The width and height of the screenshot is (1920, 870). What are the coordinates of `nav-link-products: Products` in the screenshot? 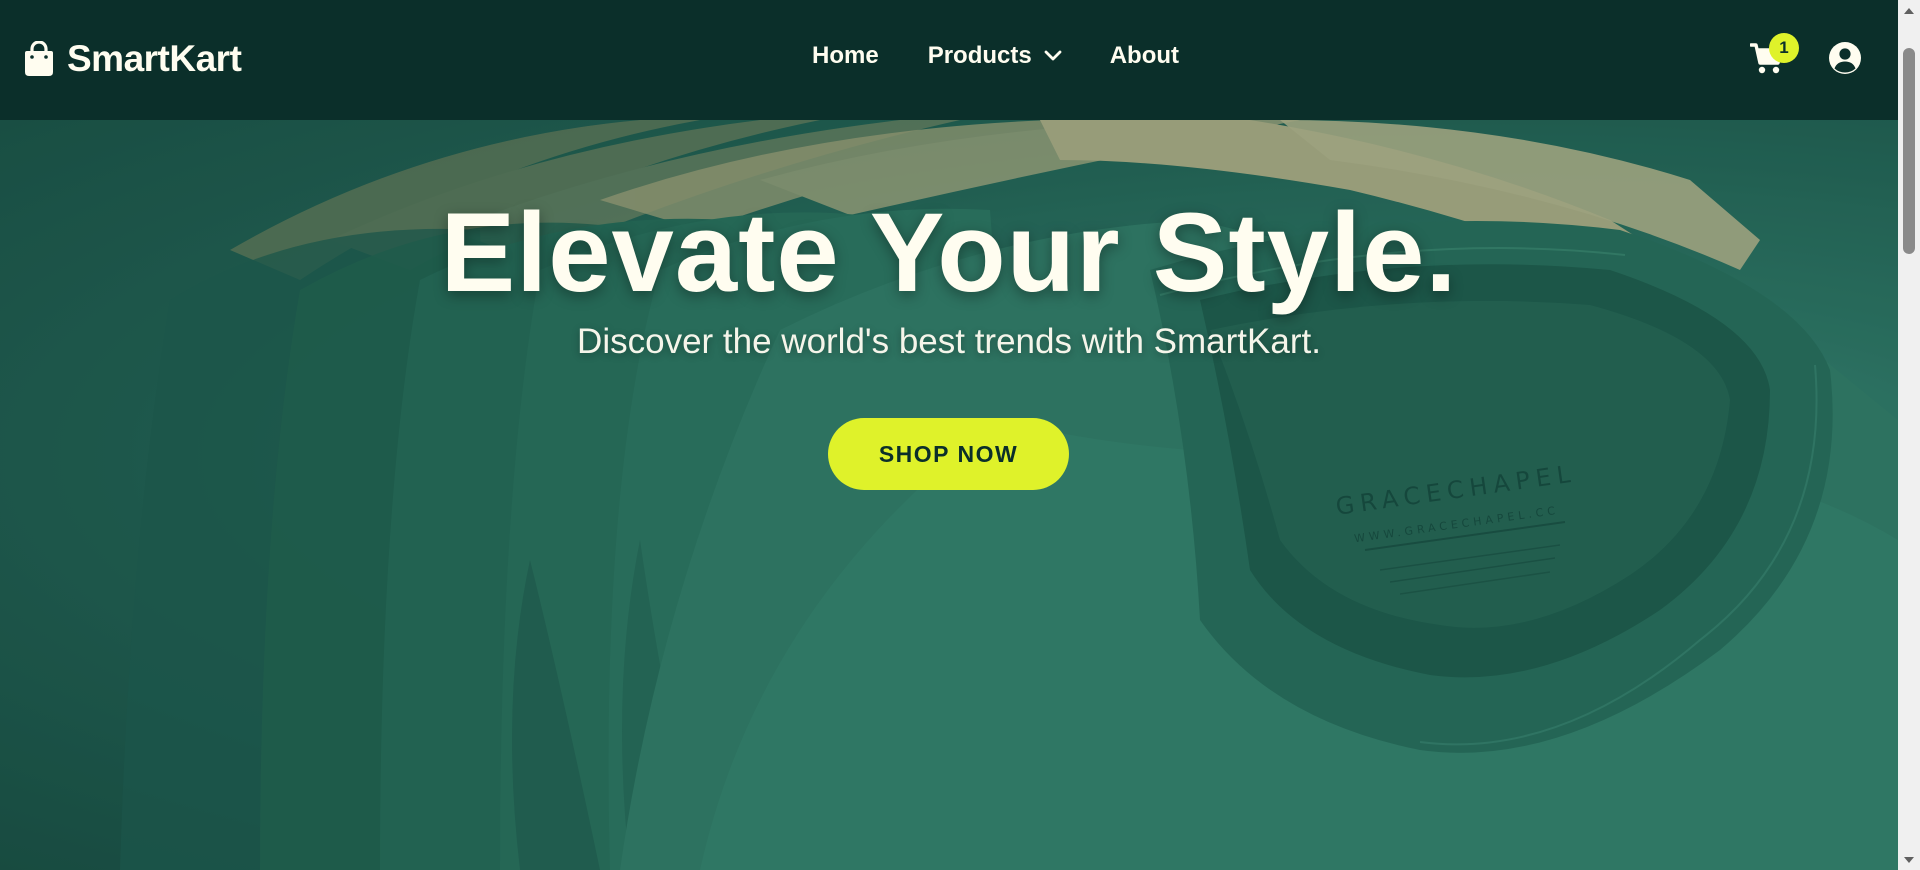 It's located at (995, 56).